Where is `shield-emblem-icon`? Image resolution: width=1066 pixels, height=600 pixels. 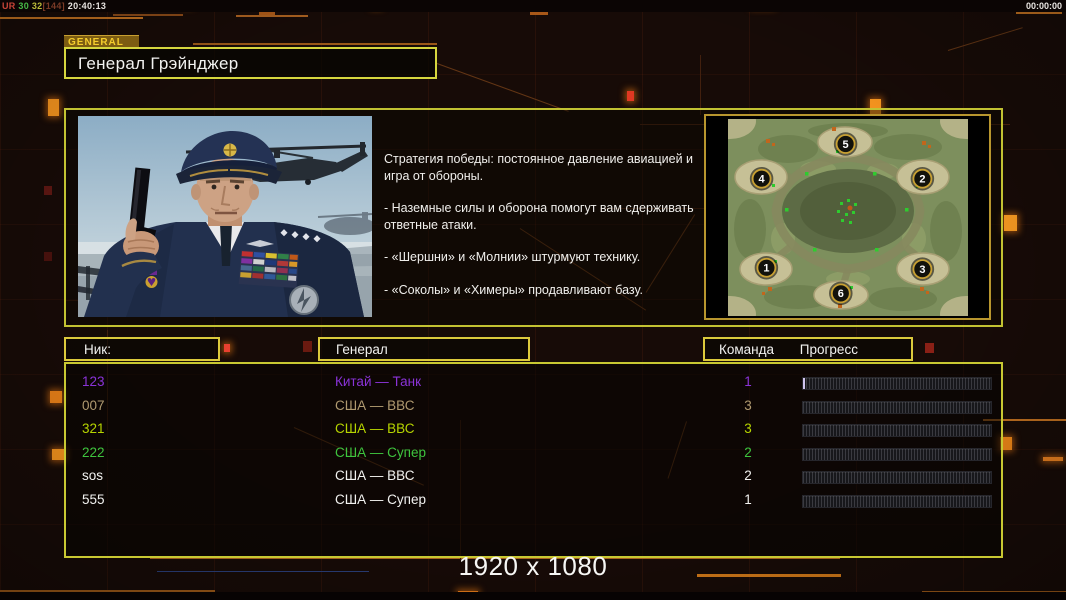
shield-emblem-icon is located at coordinates (304, 300).